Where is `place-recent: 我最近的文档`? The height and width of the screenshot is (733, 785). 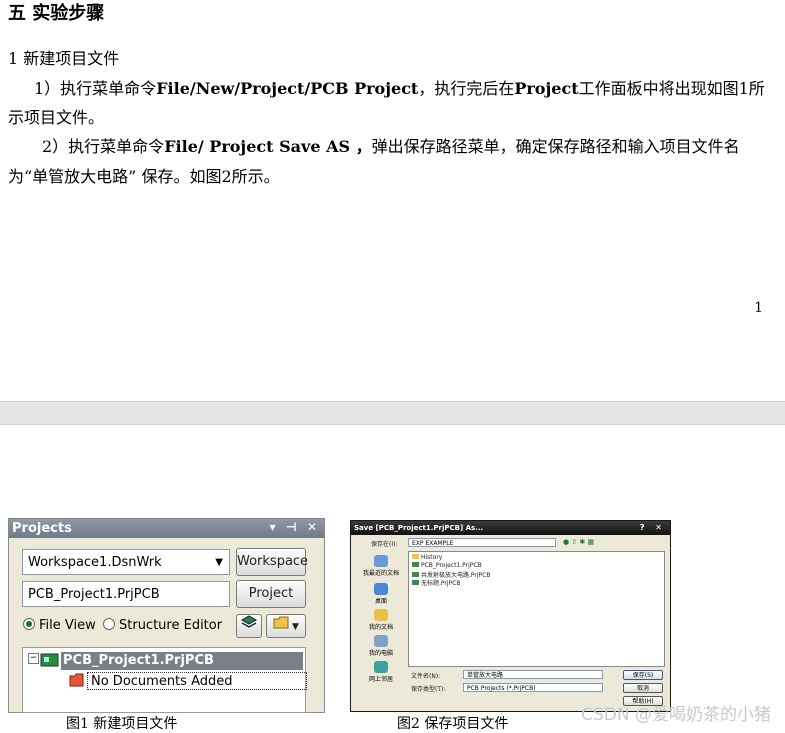 place-recent: 我最近的文档 is located at coordinates (381, 566).